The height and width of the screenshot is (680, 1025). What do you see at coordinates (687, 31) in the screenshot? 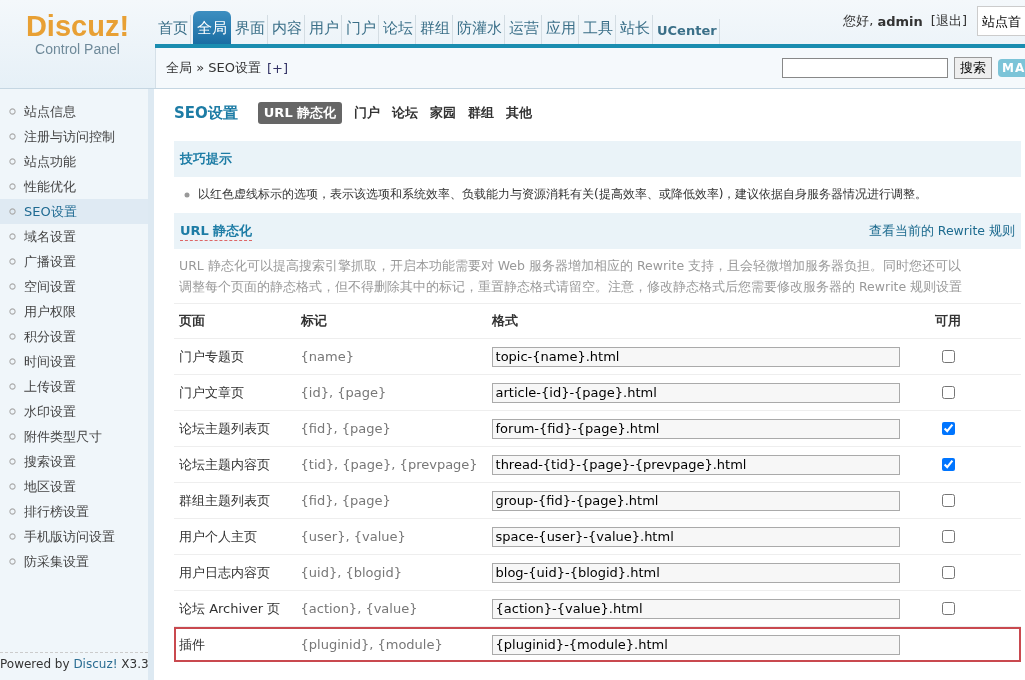
I see `nav-tab: UCenter` at bounding box center [687, 31].